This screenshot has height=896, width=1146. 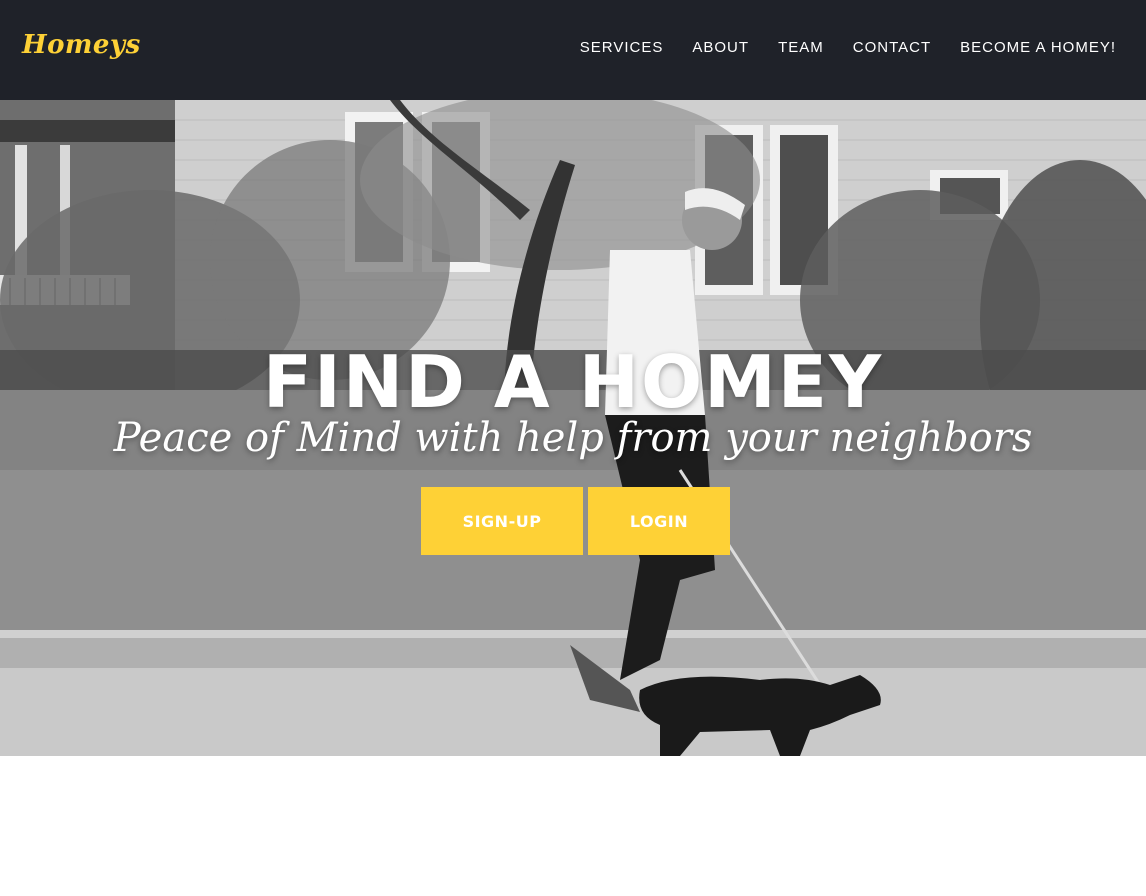 What do you see at coordinates (659, 521) in the screenshot?
I see `login-button: Login` at bounding box center [659, 521].